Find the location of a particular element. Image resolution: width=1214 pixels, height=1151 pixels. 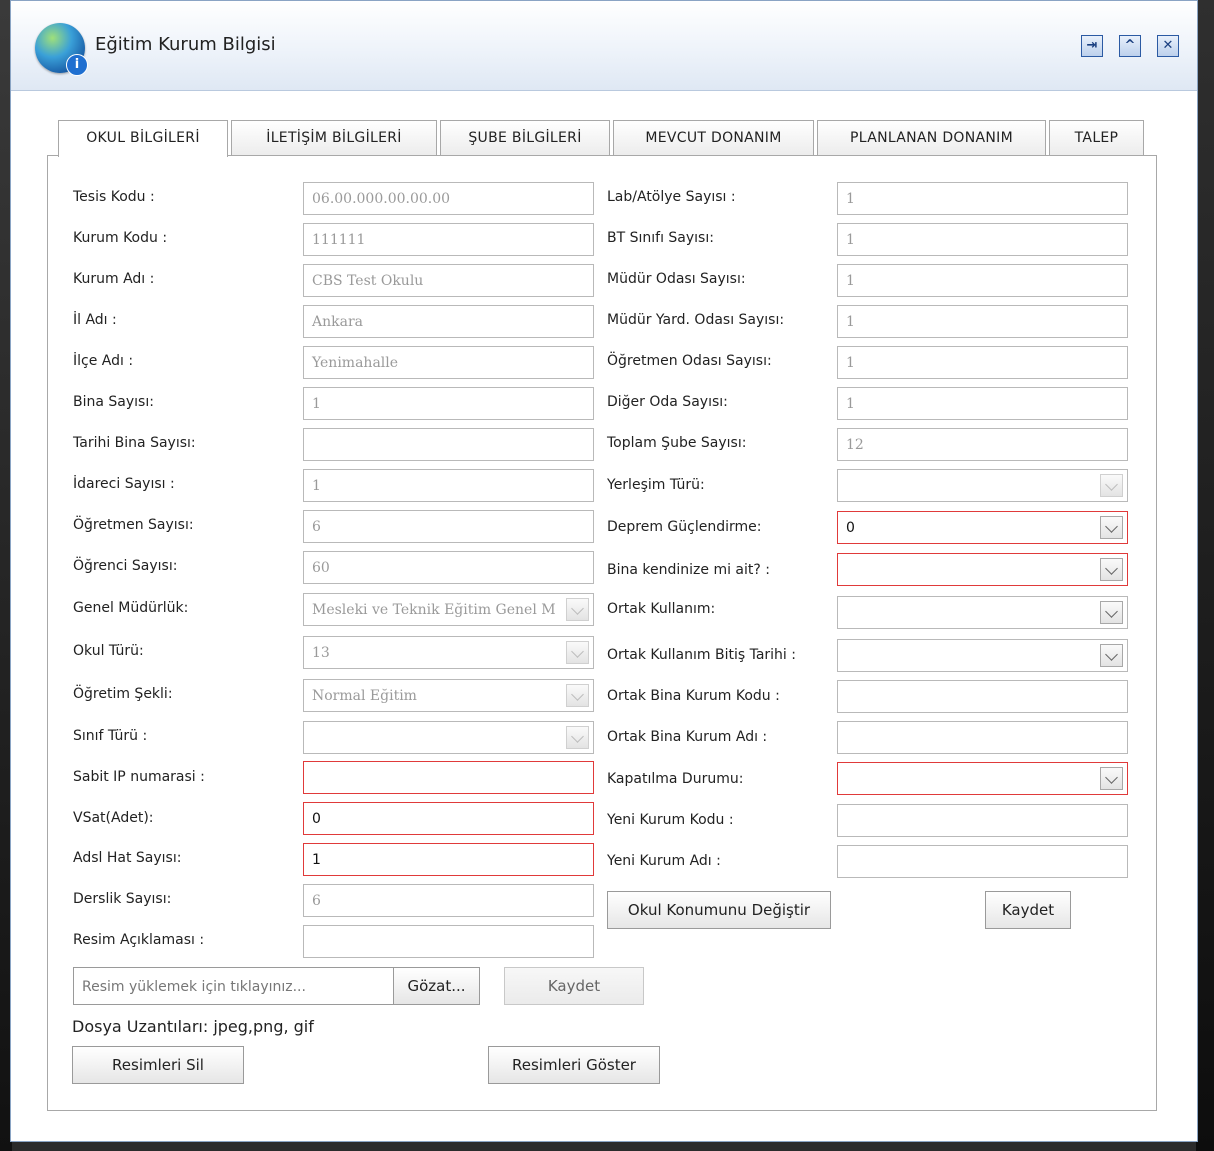

ortak-kullanim-label: Ortak Kullanım: is located at coordinates (661, 609).